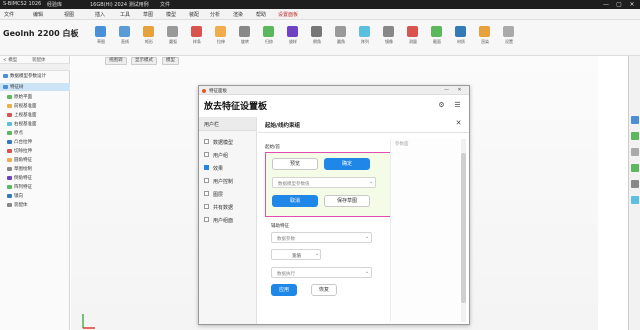  Describe the element at coordinates (35, 124) in the screenshot. I see `tree-item: 右视基准面` at that location.